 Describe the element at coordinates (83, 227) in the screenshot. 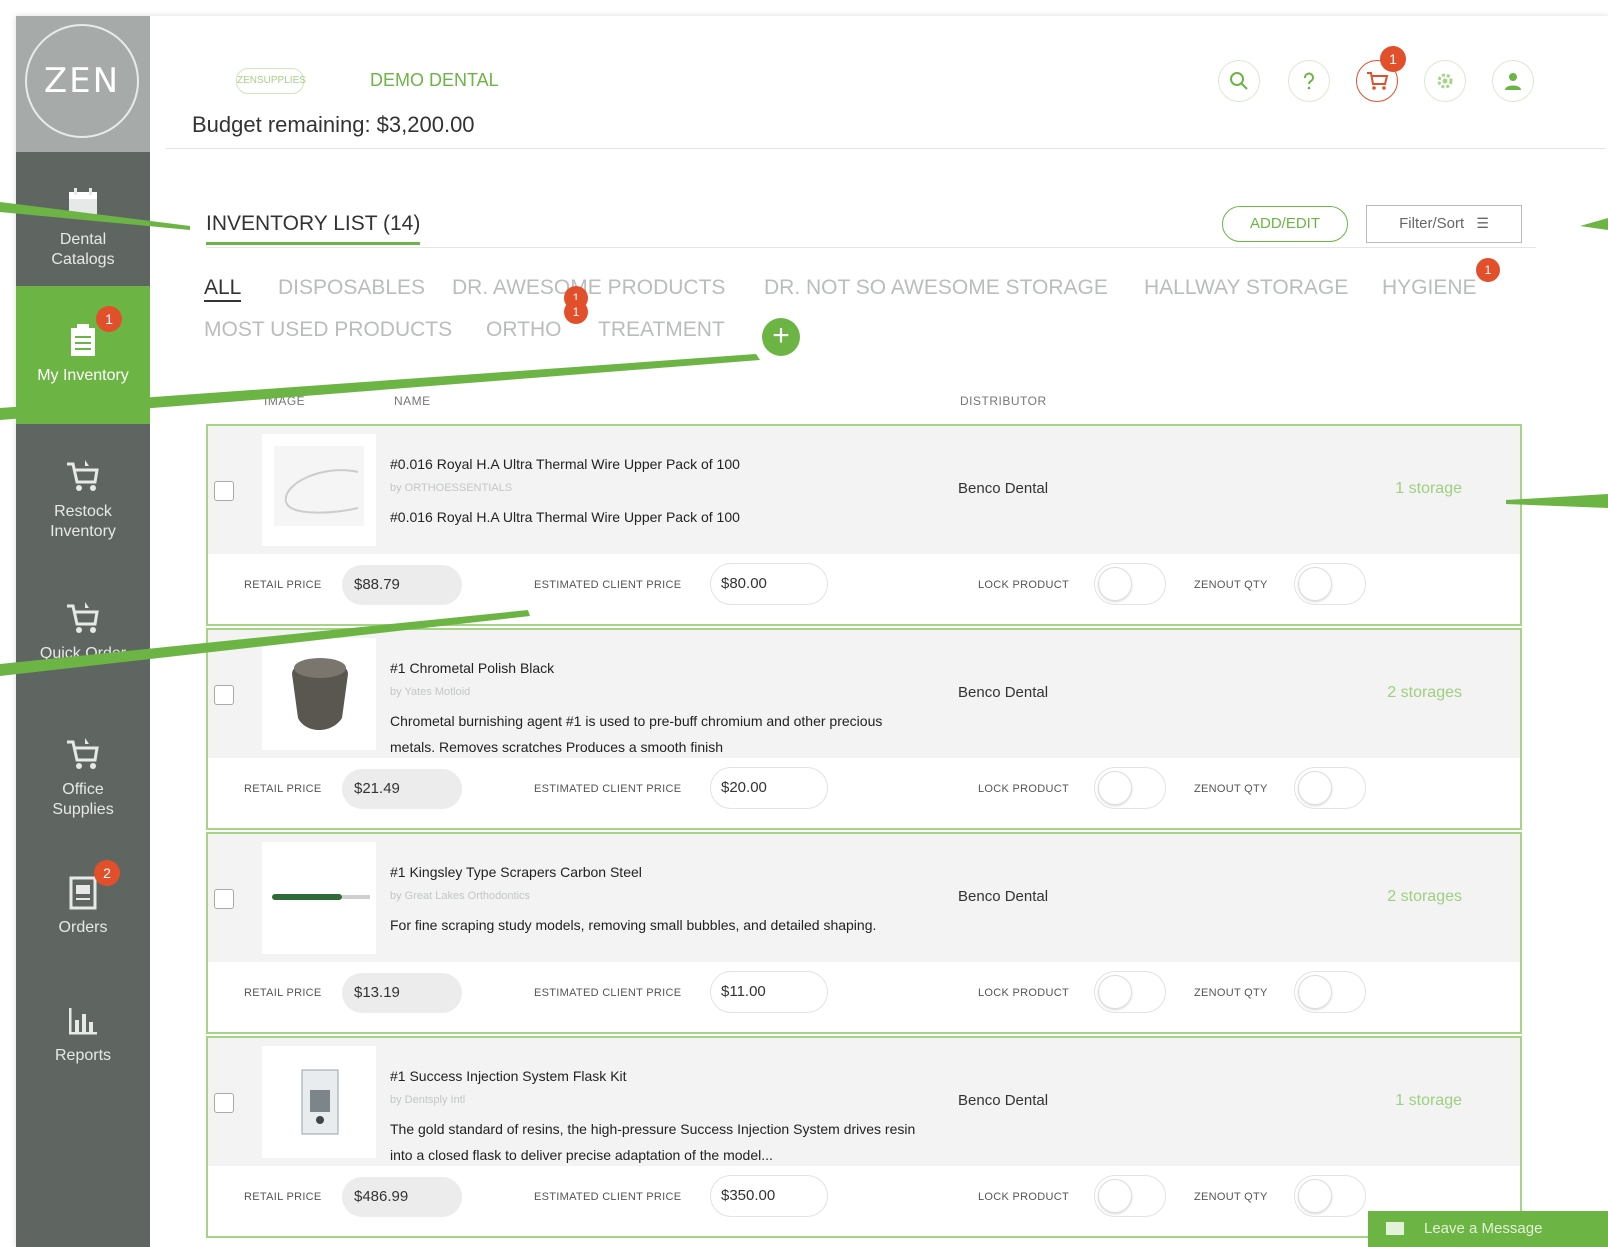

I see `sidebar-item-dental-catalogs: Dental Catalogs` at that location.